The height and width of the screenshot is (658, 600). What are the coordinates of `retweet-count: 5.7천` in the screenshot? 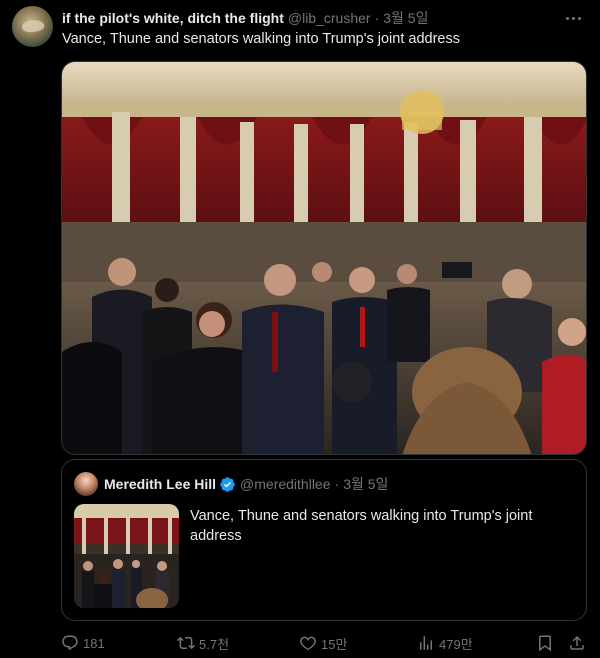 It's located at (214, 644).